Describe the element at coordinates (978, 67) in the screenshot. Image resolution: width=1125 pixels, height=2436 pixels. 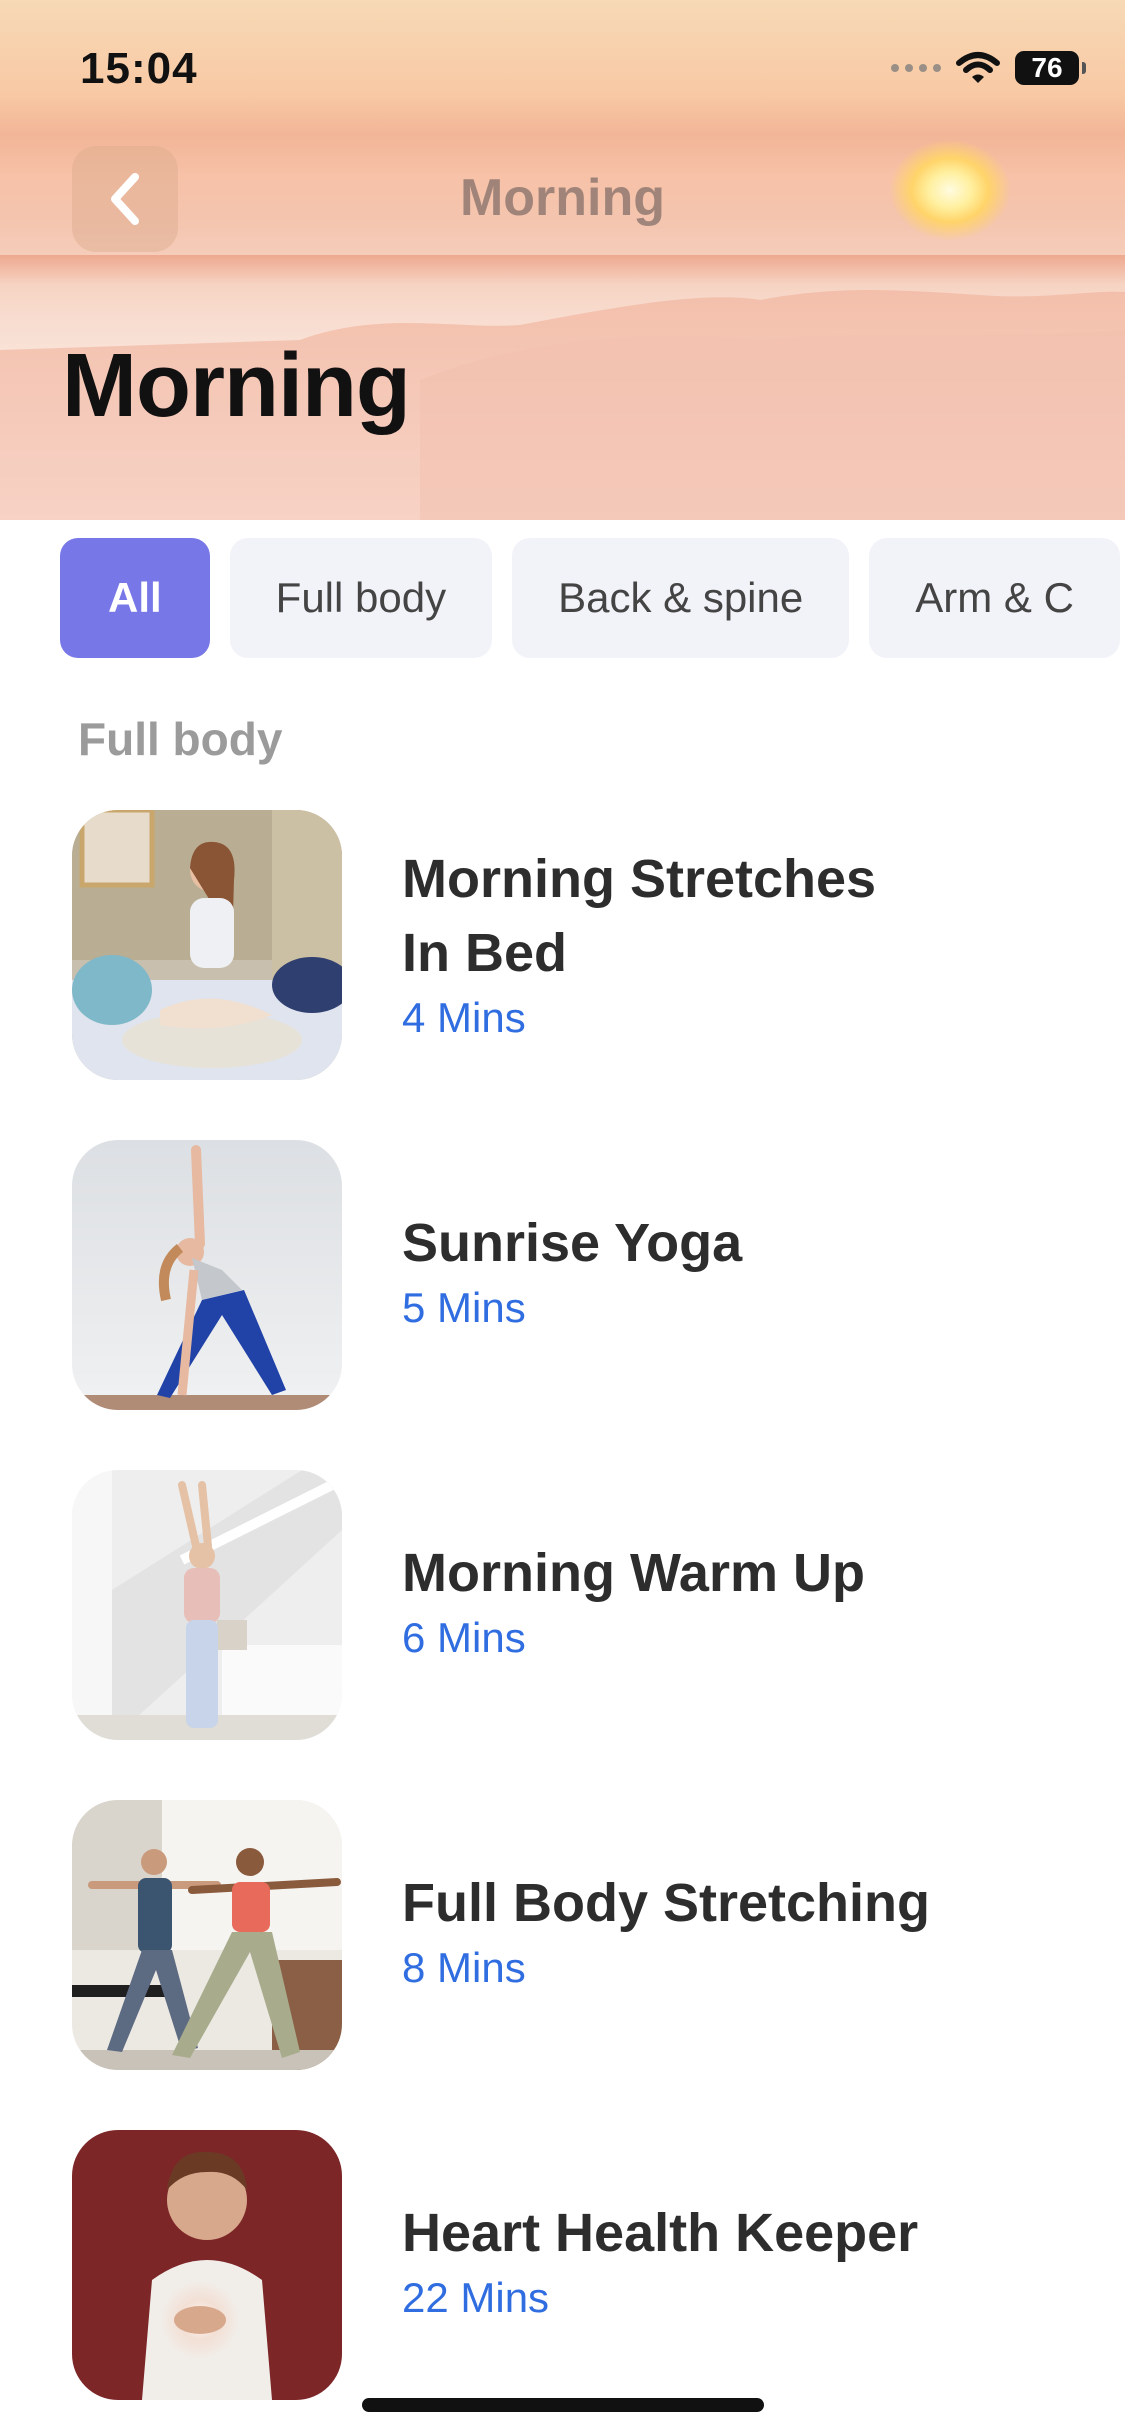
I see `wifi-icon` at that location.